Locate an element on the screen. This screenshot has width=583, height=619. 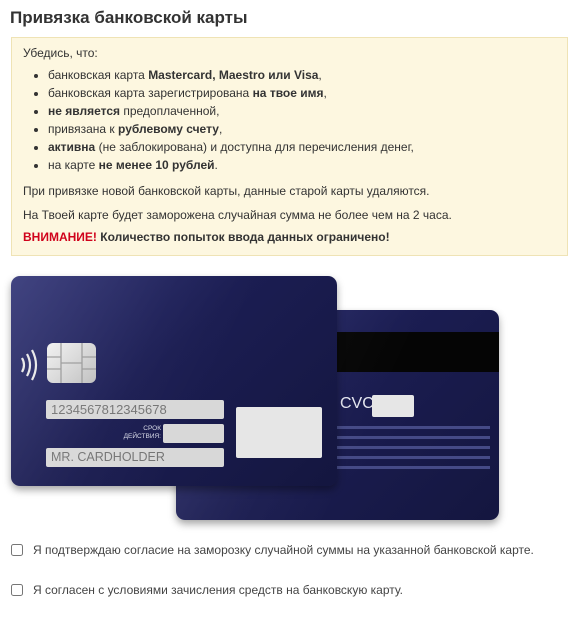
cvc-label: CVC is located at coordinates (357, 403).